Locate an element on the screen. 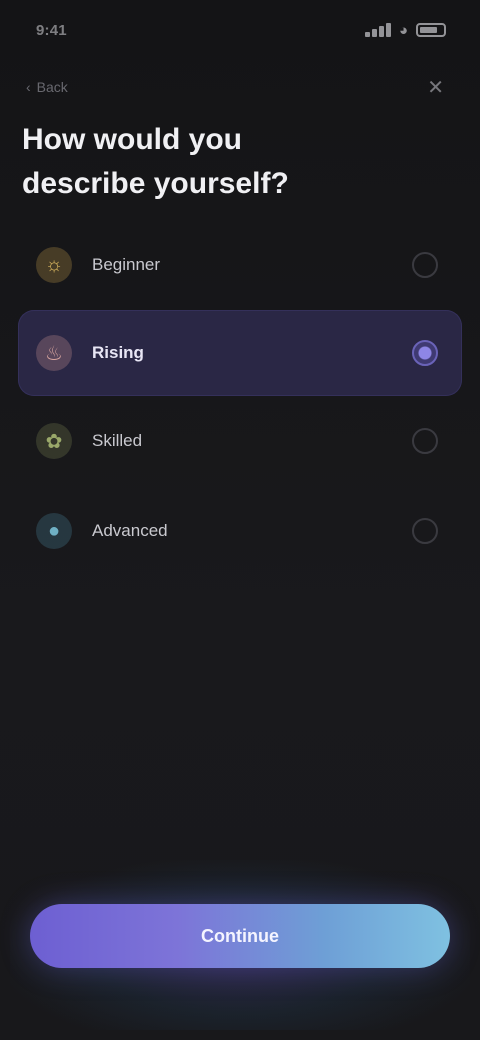  option-beginner: ☼ Beginner is located at coordinates (240, 265).